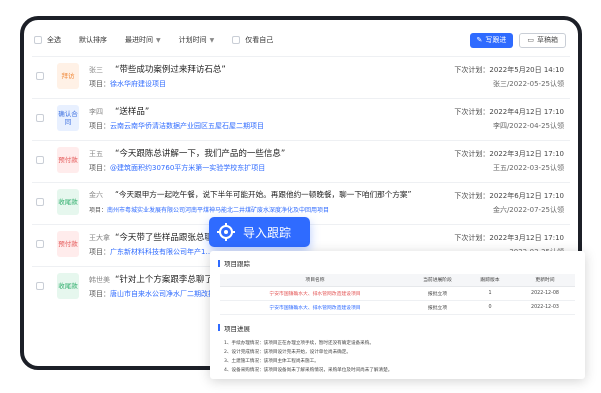 The height and width of the screenshot is (393, 601). Describe the element at coordinates (528, 168) in the screenshot. I see `claim-info: 王五/2022-03-25认领` at that location.